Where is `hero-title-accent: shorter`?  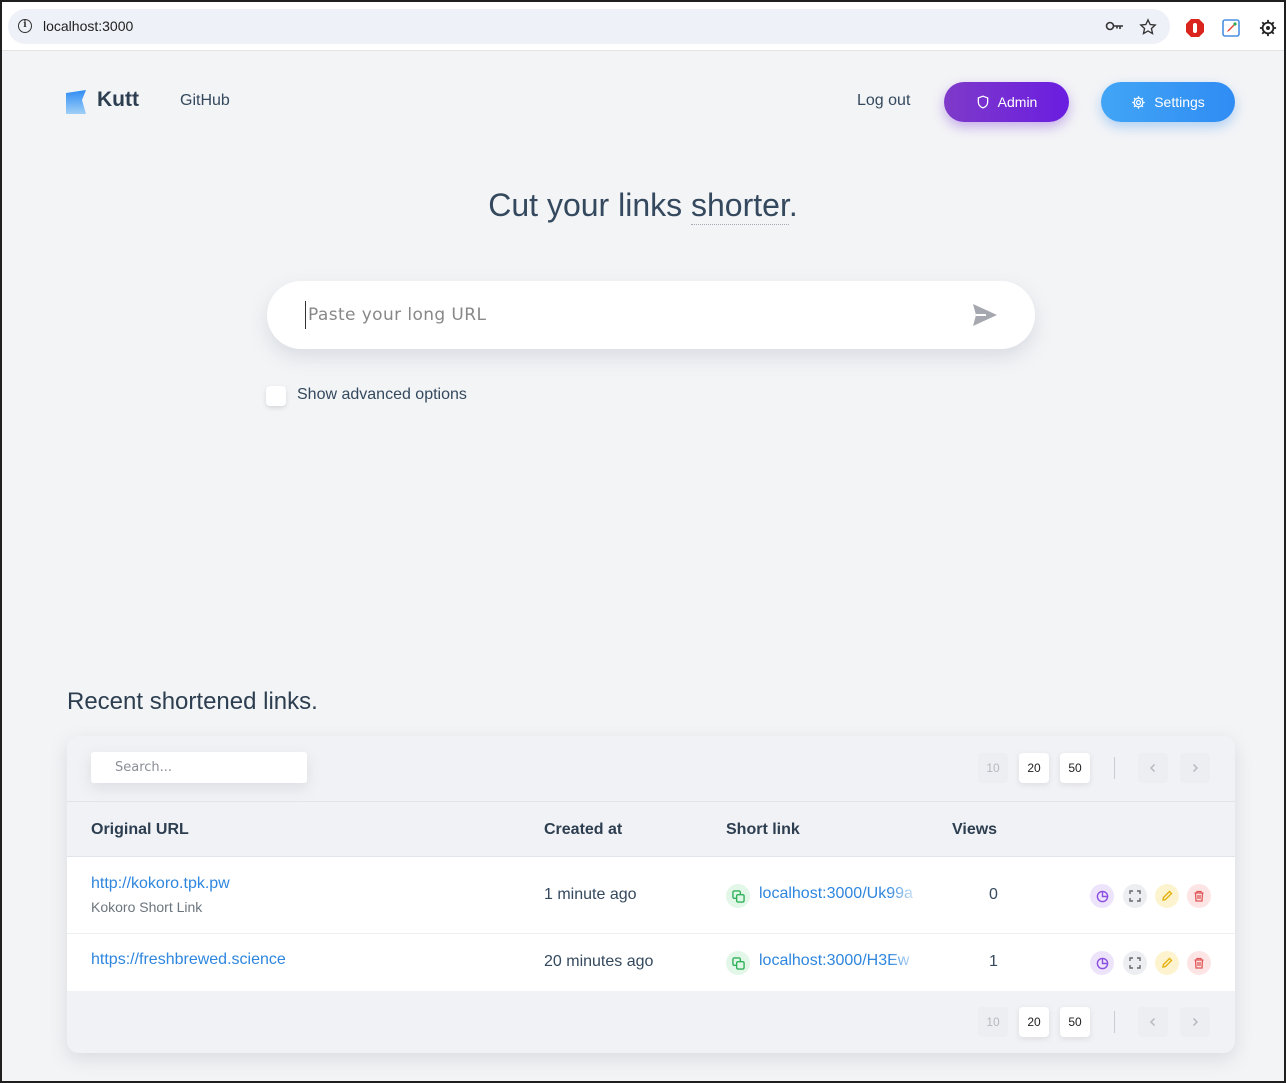
hero-title-accent: shorter is located at coordinates (740, 206).